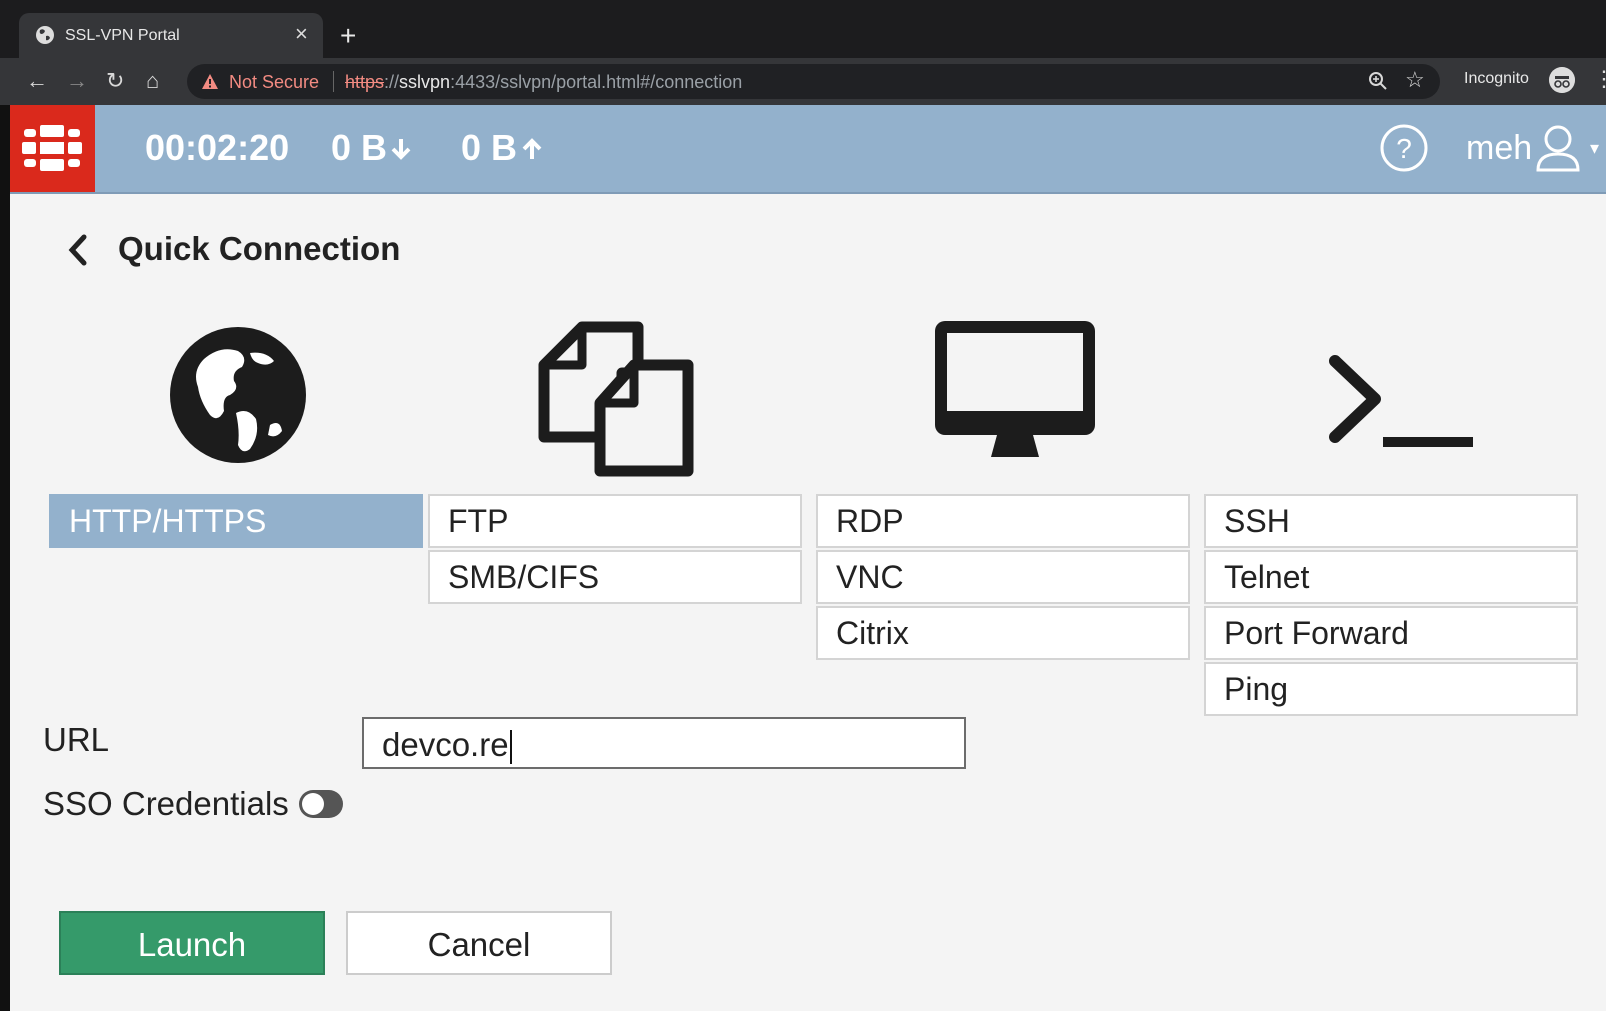 Image resolution: width=1606 pixels, height=1011 pixels. I want to click on arrow-down-icon, so click(401, 149).